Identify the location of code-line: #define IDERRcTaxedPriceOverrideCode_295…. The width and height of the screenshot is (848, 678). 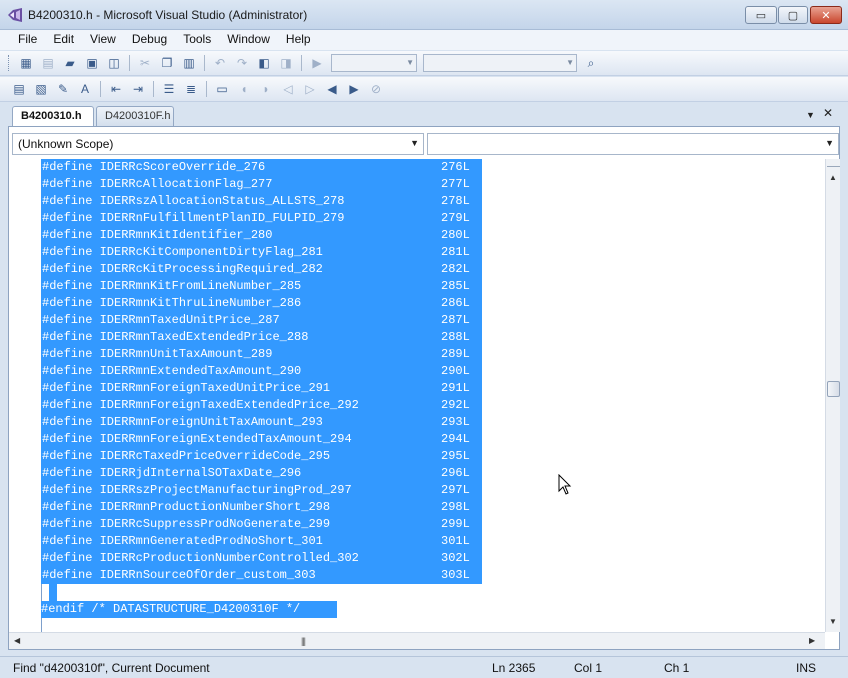
(261, 456).